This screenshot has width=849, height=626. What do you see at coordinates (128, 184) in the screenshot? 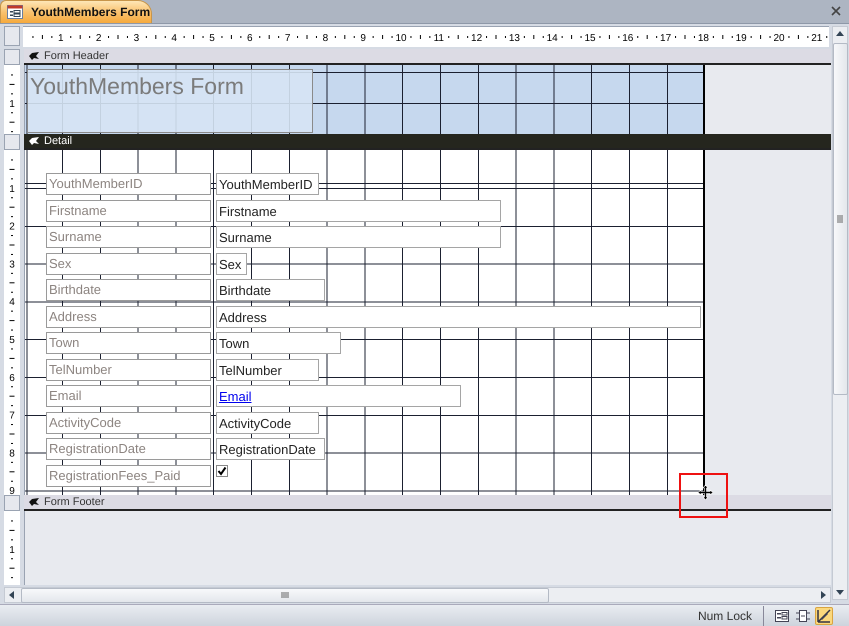
I see `field-label: YouthMemberID` at bounding box center [128, 184].